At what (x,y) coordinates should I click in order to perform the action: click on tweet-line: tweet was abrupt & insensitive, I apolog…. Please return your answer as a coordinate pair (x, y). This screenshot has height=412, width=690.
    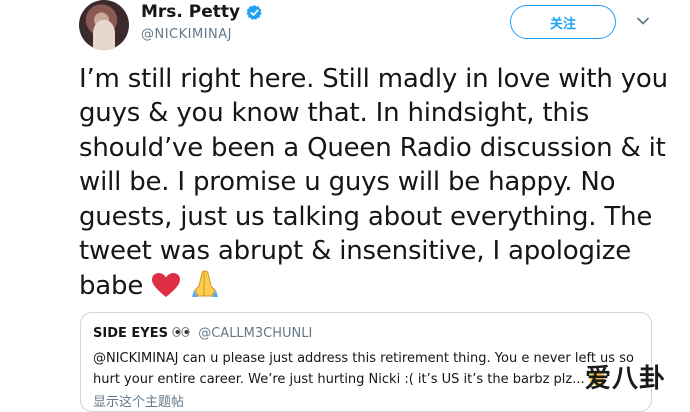
    Looking at the image, I should click on (355, 251).